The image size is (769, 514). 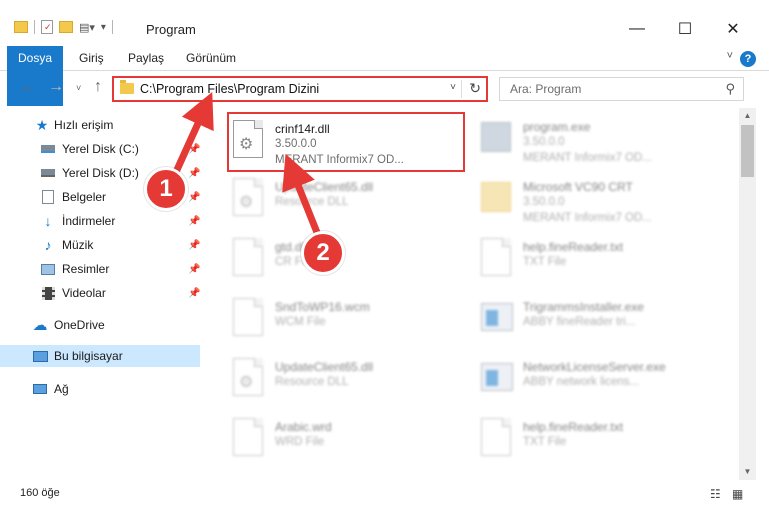 I want to click on sidebar-item-label: Videolar, so click(x=84, y=293).